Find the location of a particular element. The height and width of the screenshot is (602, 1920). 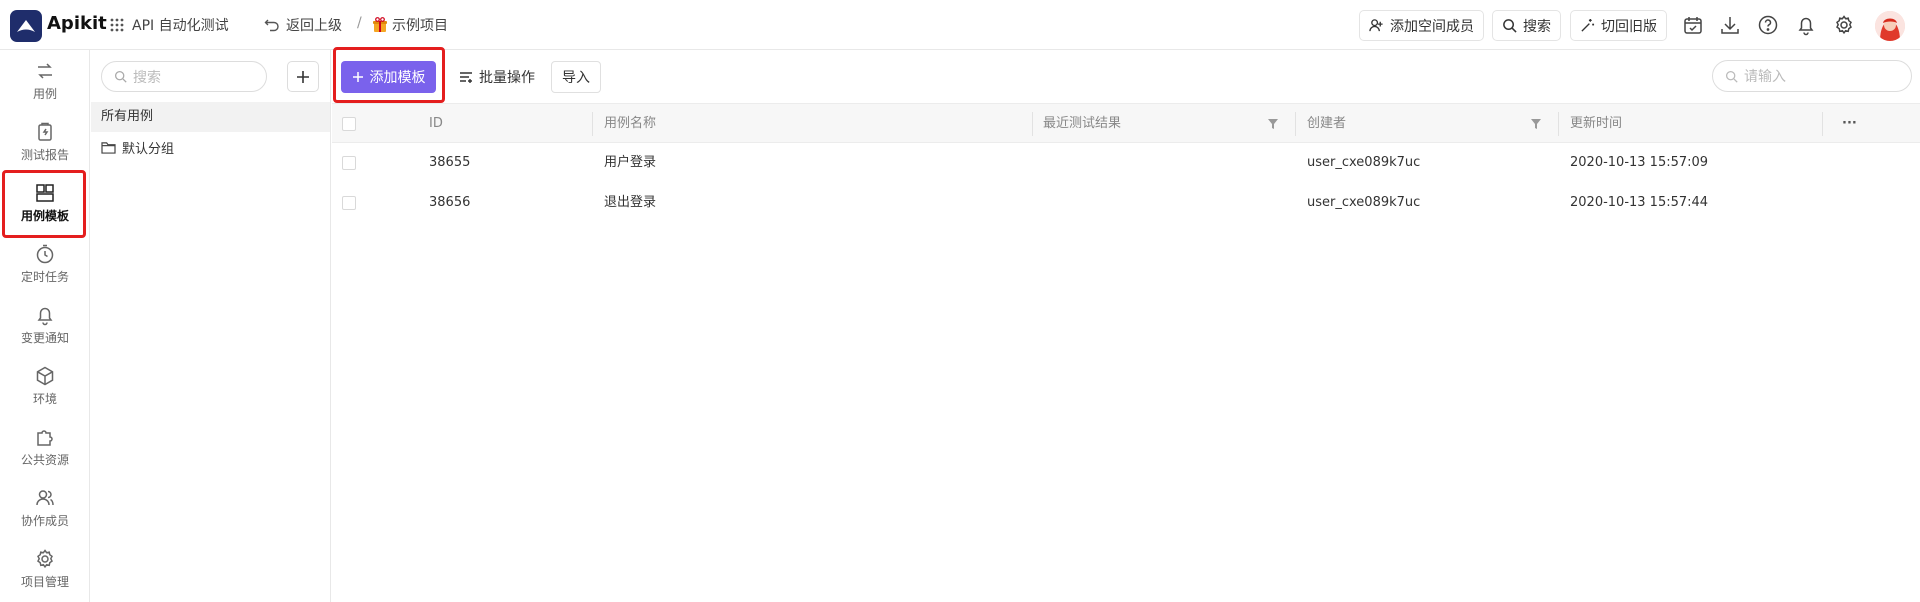

cell-name: 退出登录 is located at coordinates (630, 203).